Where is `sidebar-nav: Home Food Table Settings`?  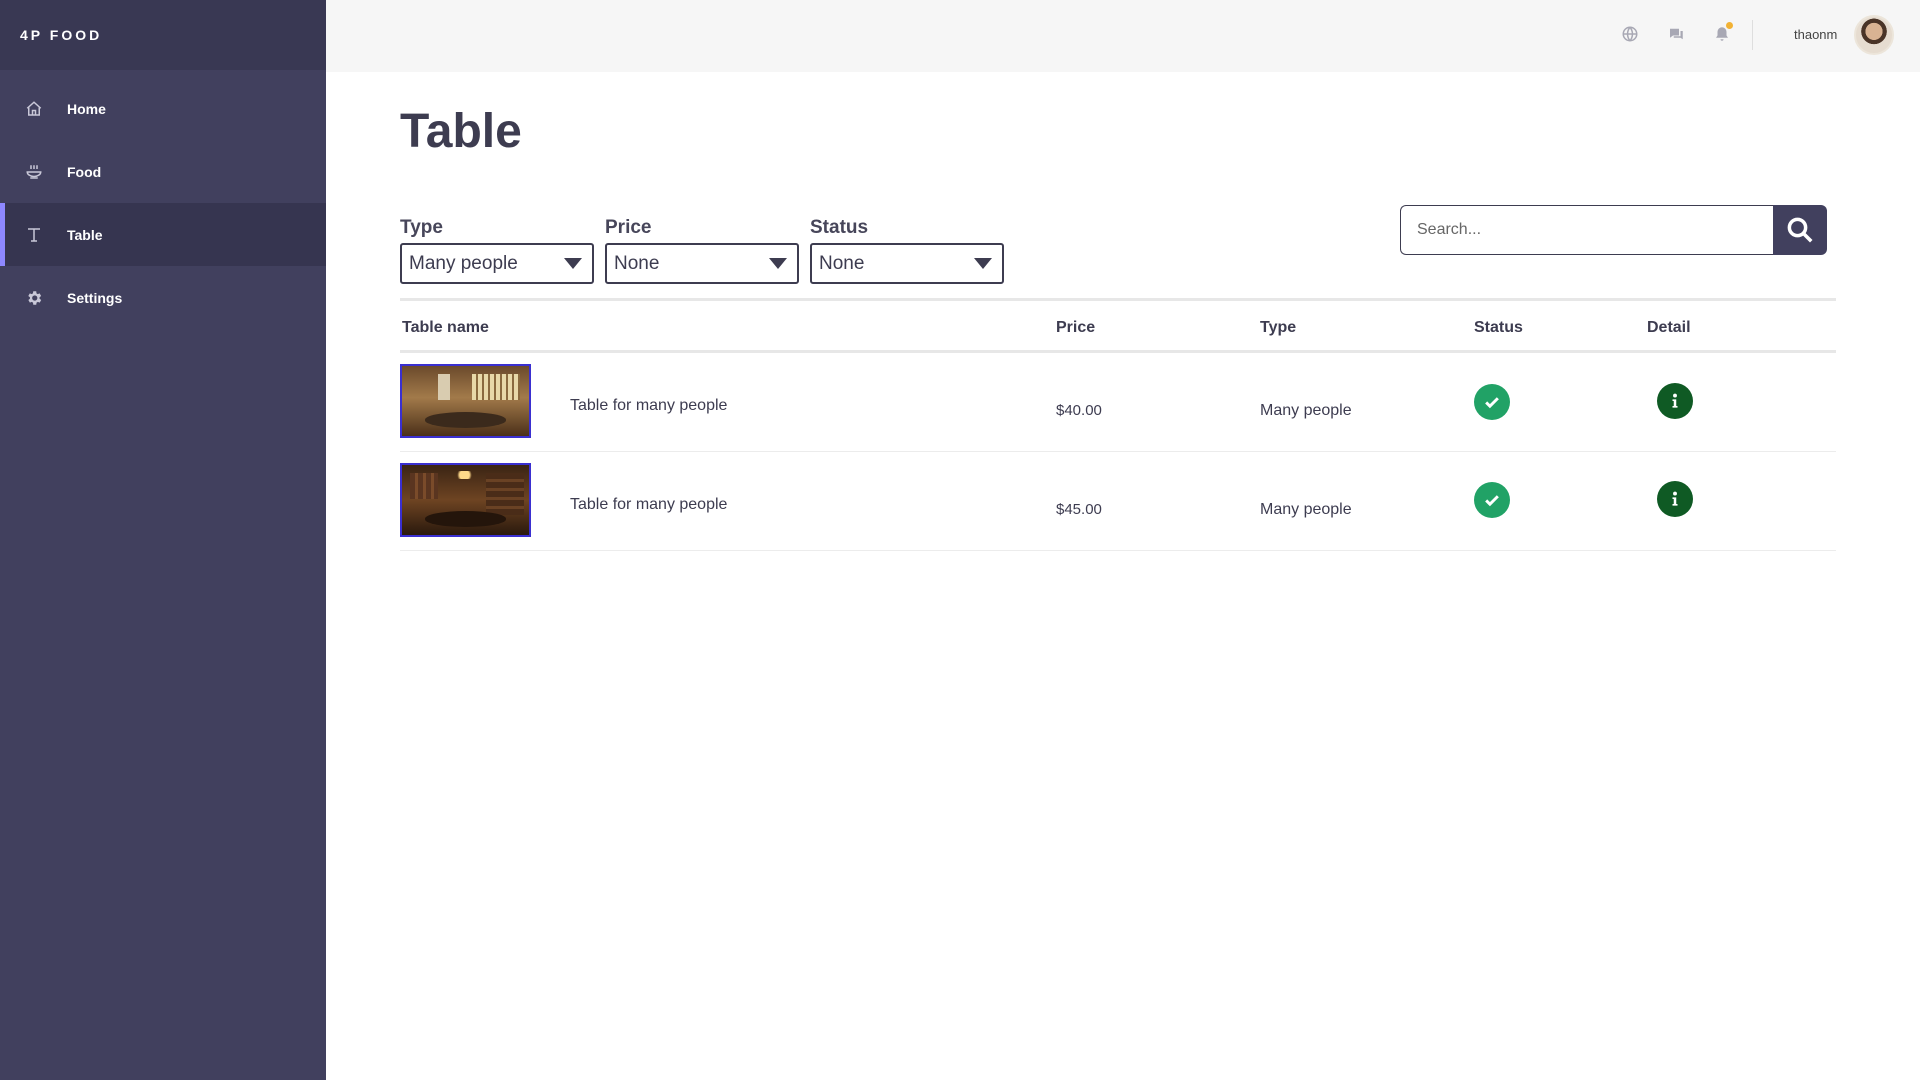 sidebar-nav: Home Food Table Settings is located at coordinates (163, 199).